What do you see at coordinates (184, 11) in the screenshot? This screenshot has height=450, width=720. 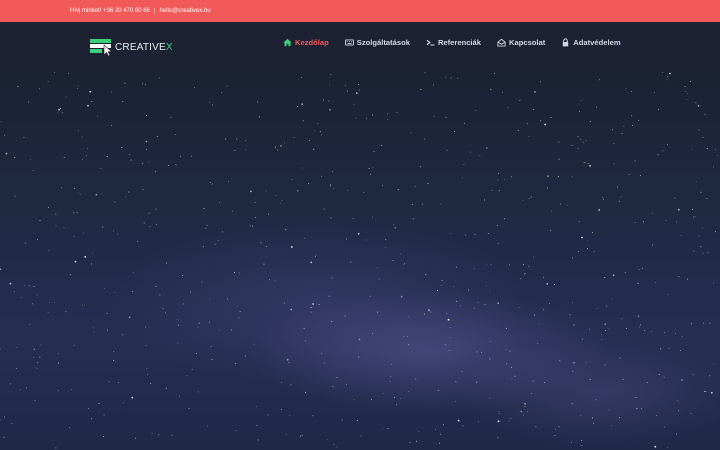 I see `email-link: hello@creativex.hu` at bounding box center [184, 11].